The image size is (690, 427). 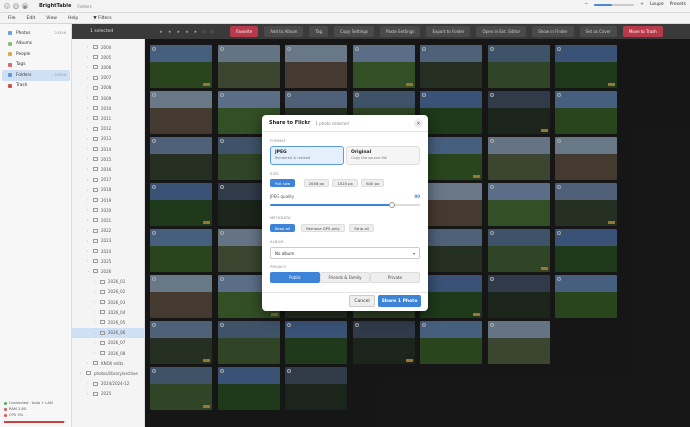 What do you see at coordinates (553, 31) in the screenshot?
I see `action-show-in-finder-button: Show in Finder` at bounding box center [553, 31].